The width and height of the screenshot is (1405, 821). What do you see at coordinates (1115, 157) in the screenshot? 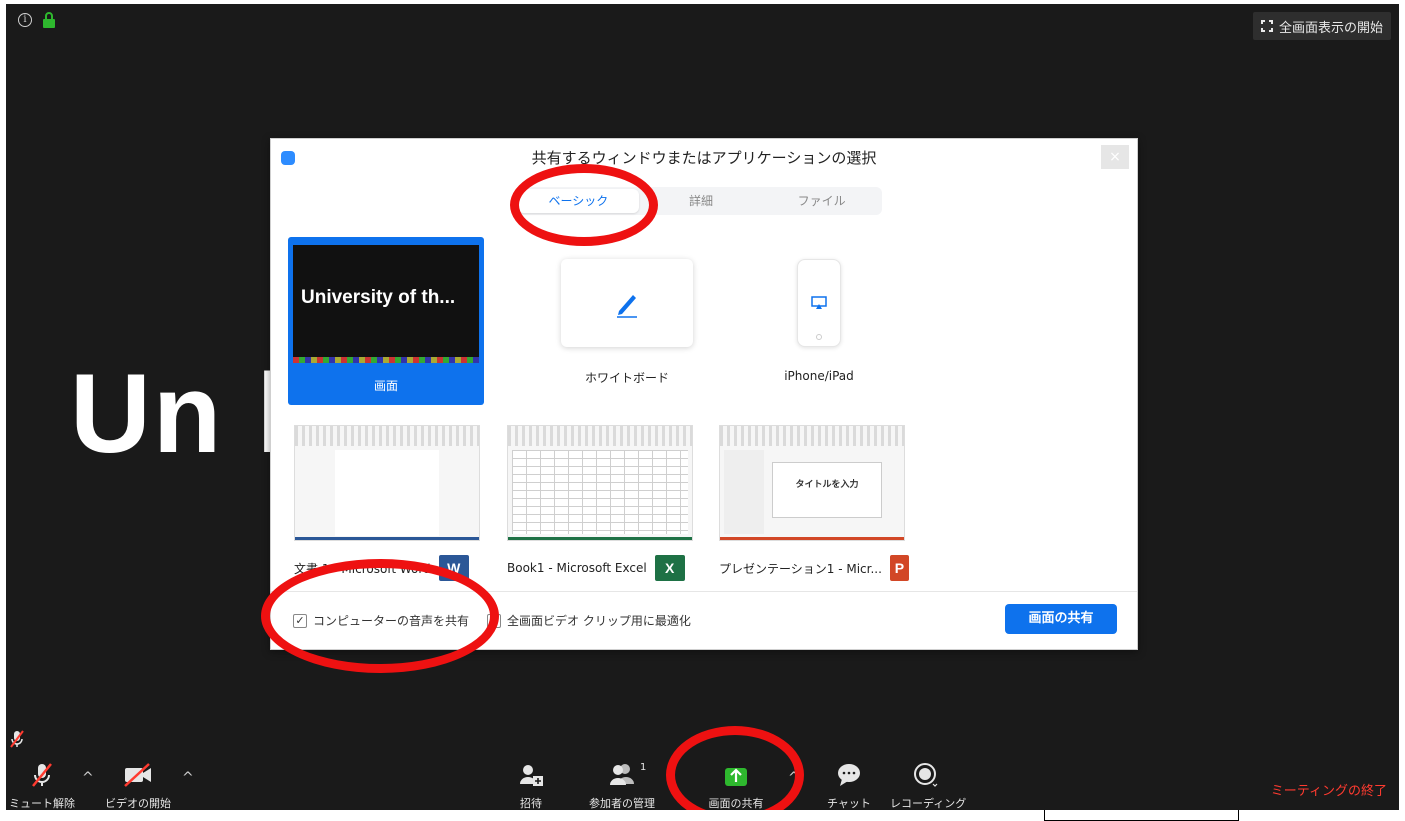
I see `close-button: ×` at bounding box center [1115, 157].